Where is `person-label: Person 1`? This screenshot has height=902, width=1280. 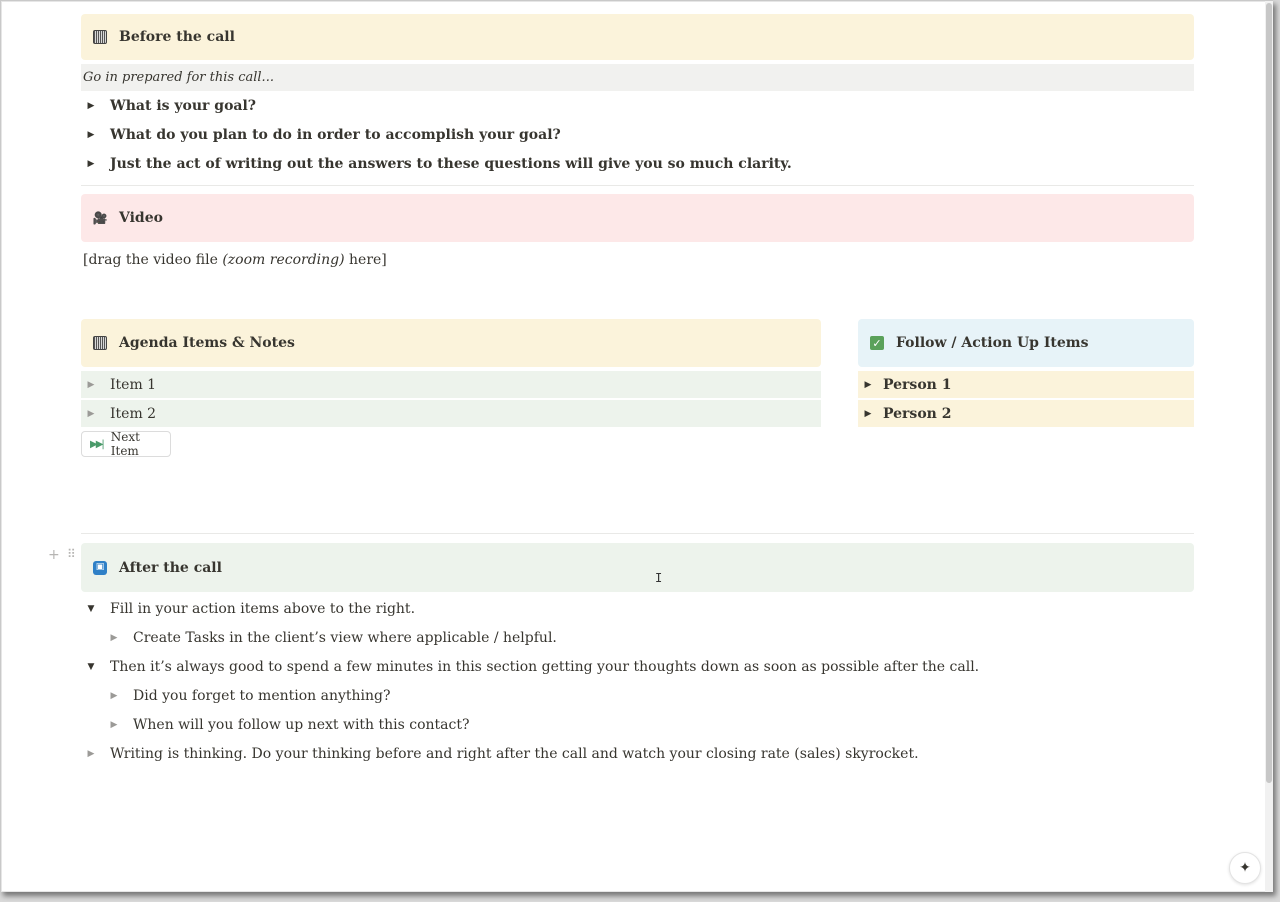 person-label: Person 1 is located at coordinates (917, 384).